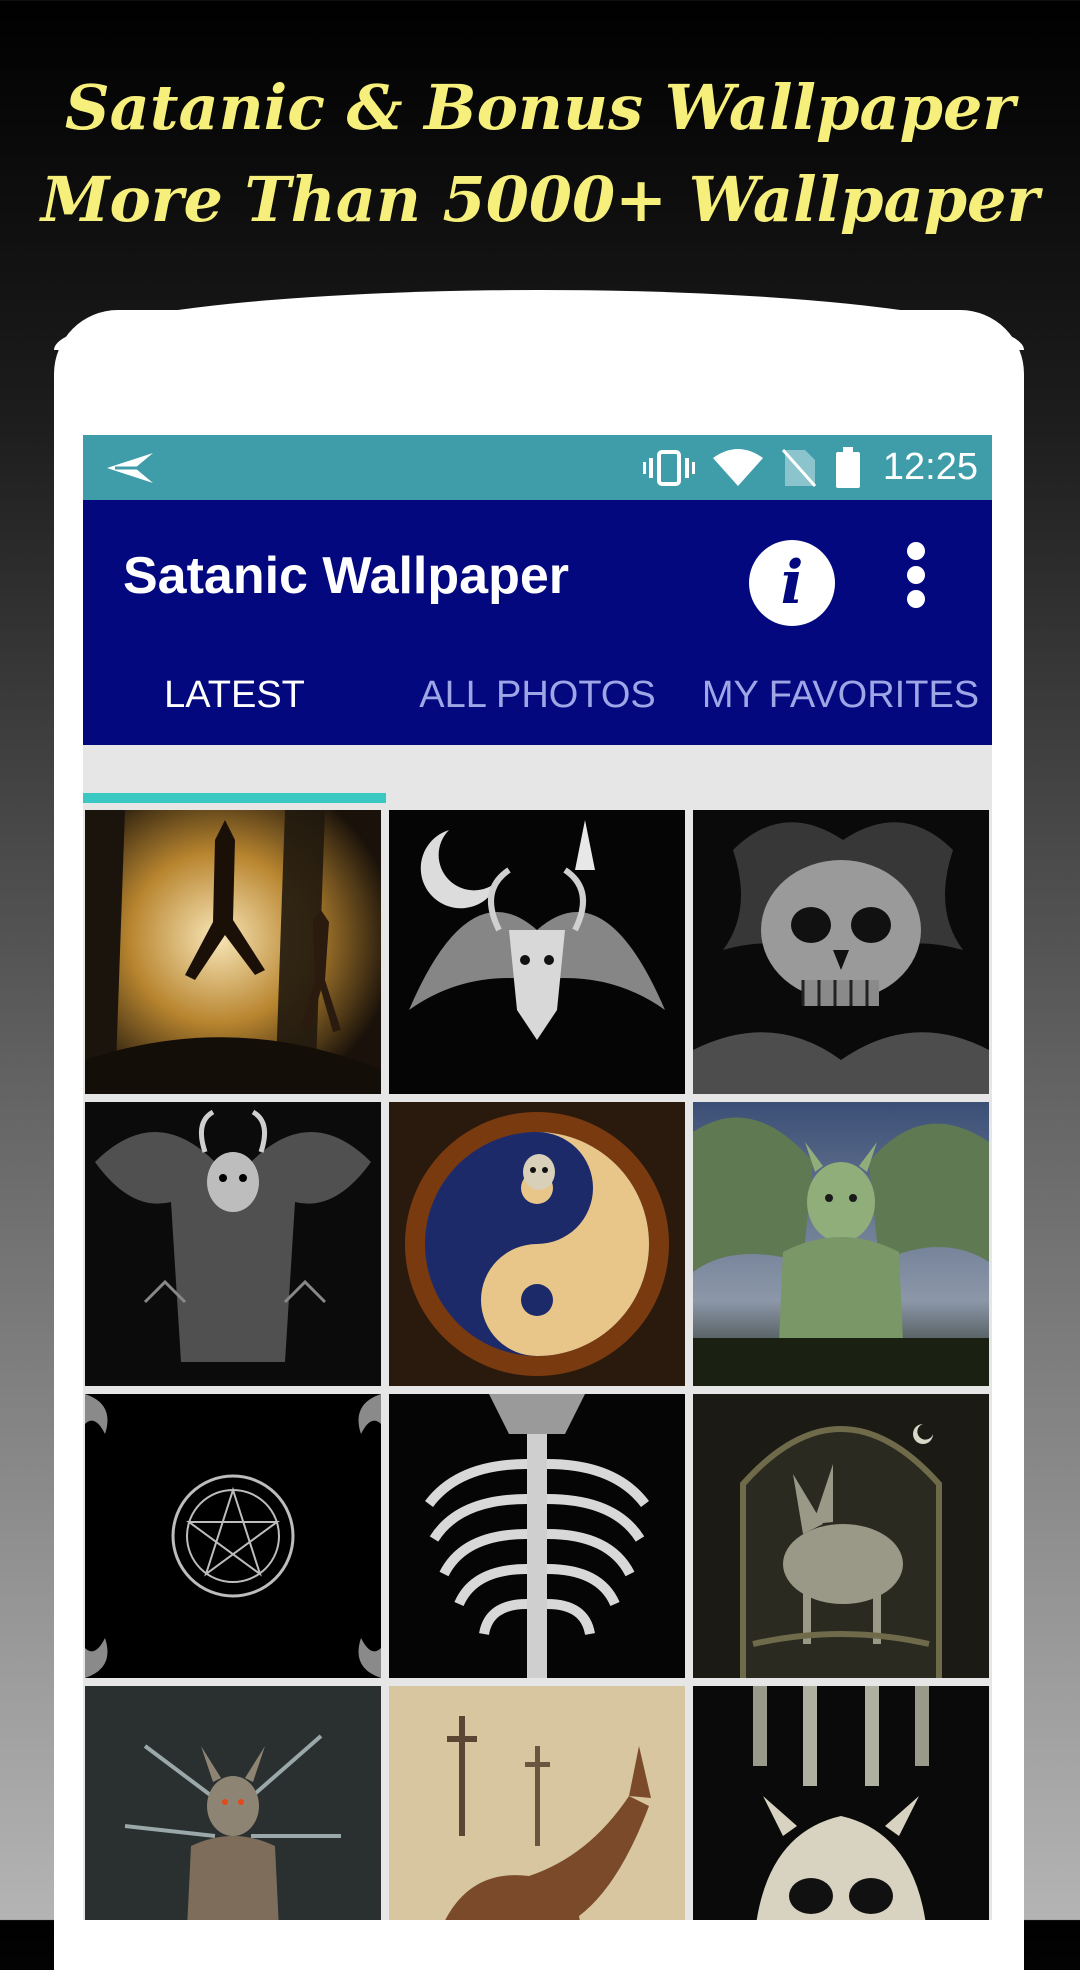 This screenshot has height=1970, width=1080. Describe the element at coordinates (537, 467) in the screenshot. I see `status-bar: 12:25` at that location.